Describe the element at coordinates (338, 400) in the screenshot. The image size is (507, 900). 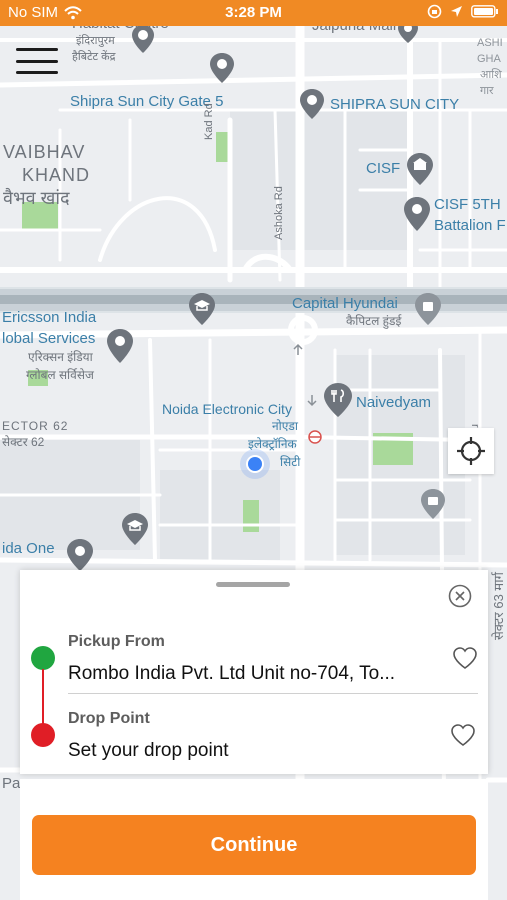
I see `restaurant-pin-icon` at that location.